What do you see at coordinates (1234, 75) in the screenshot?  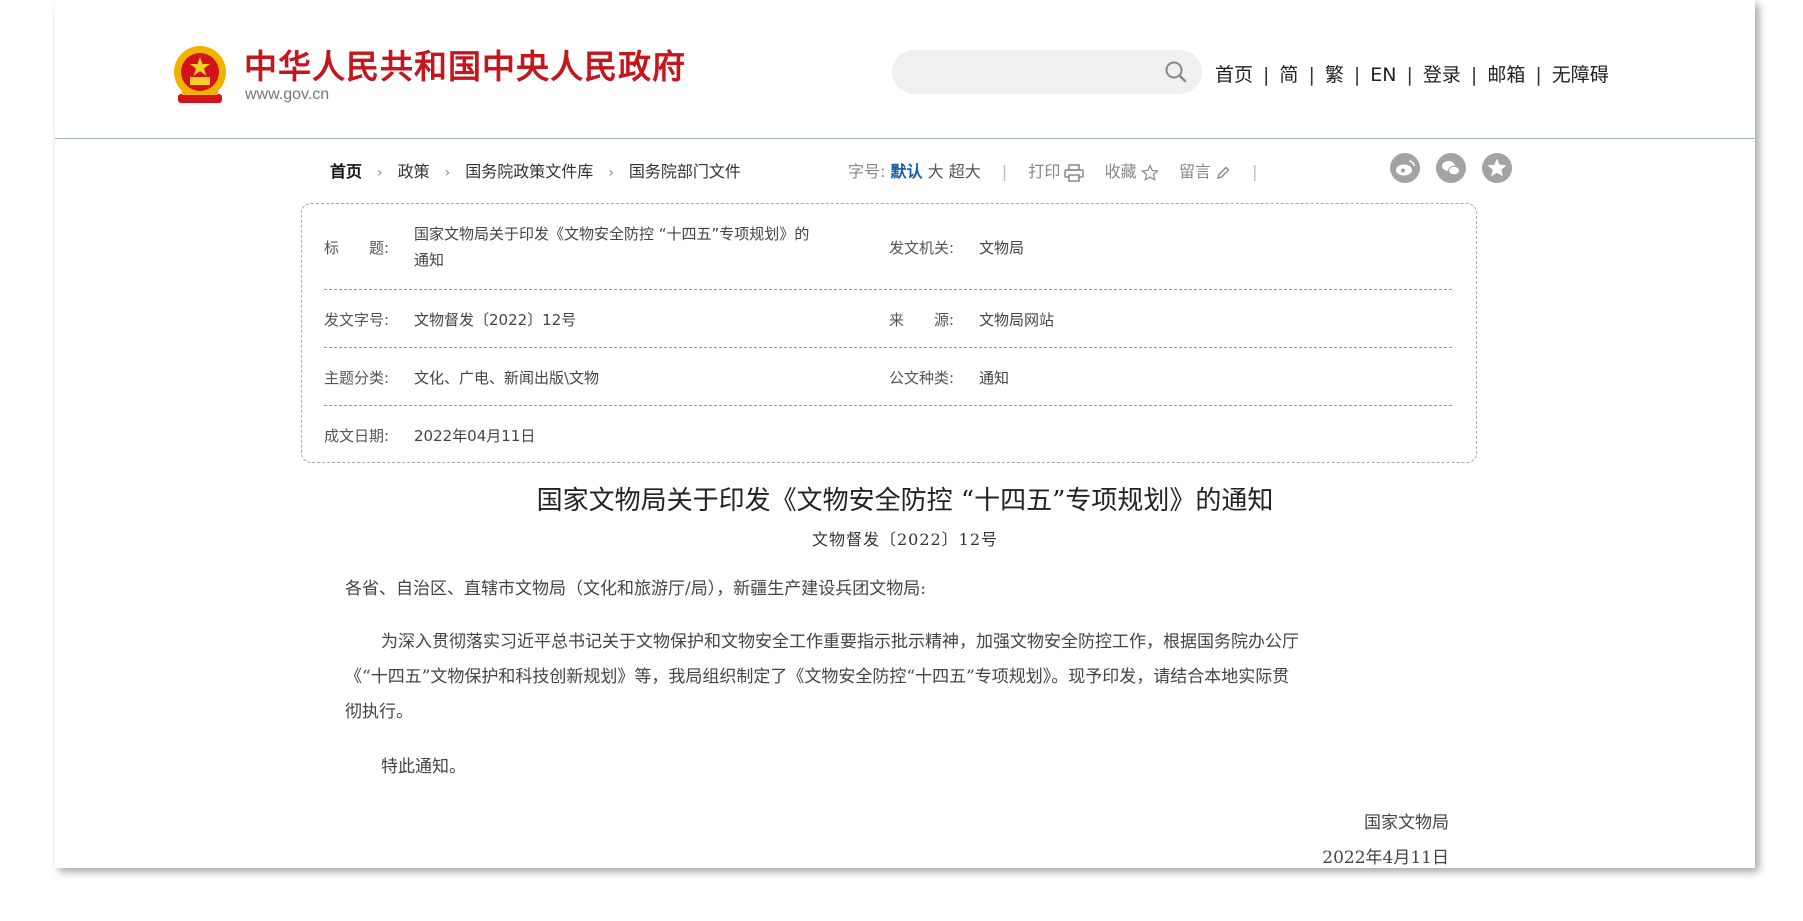 I see `nav-home: 首页` at bounding box center [1234, 75].